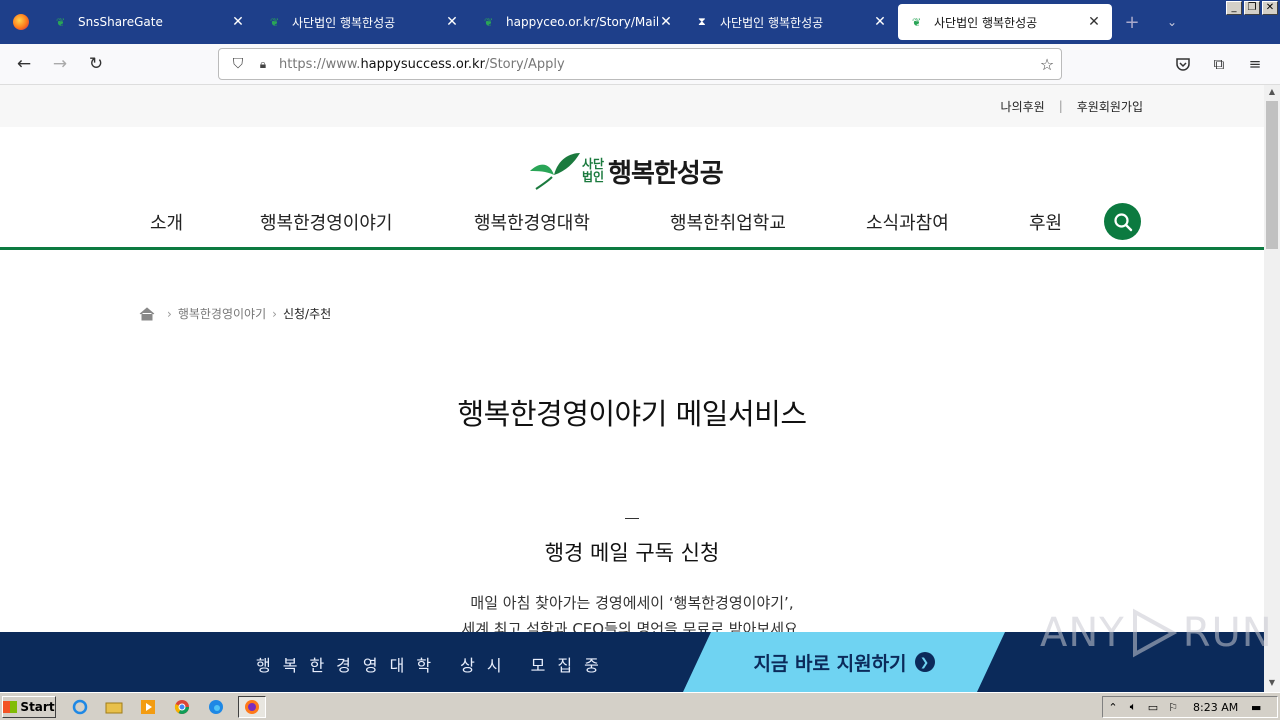  I want to click on media-player-icon, so click(148, 707).